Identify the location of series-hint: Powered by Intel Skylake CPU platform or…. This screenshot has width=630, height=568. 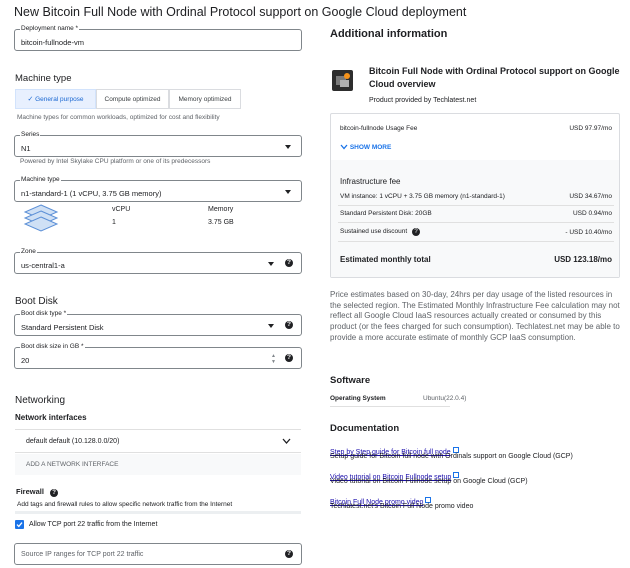
(115, 161).